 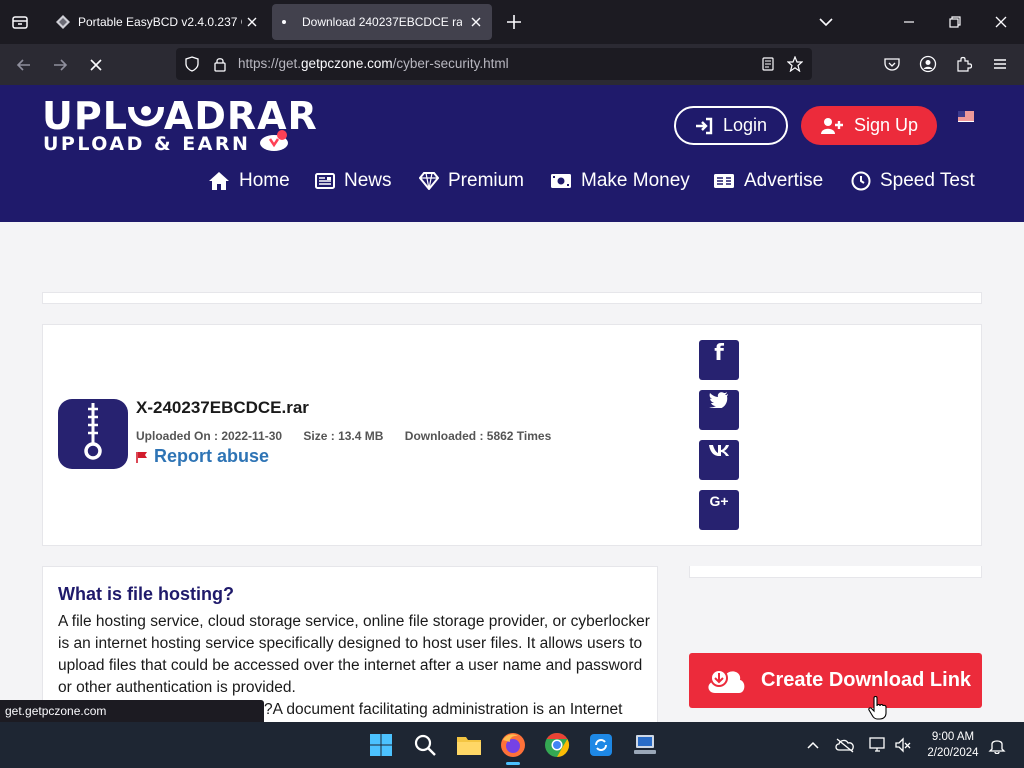 I want to click on new-tab-icon, so click(x=514, y=22).